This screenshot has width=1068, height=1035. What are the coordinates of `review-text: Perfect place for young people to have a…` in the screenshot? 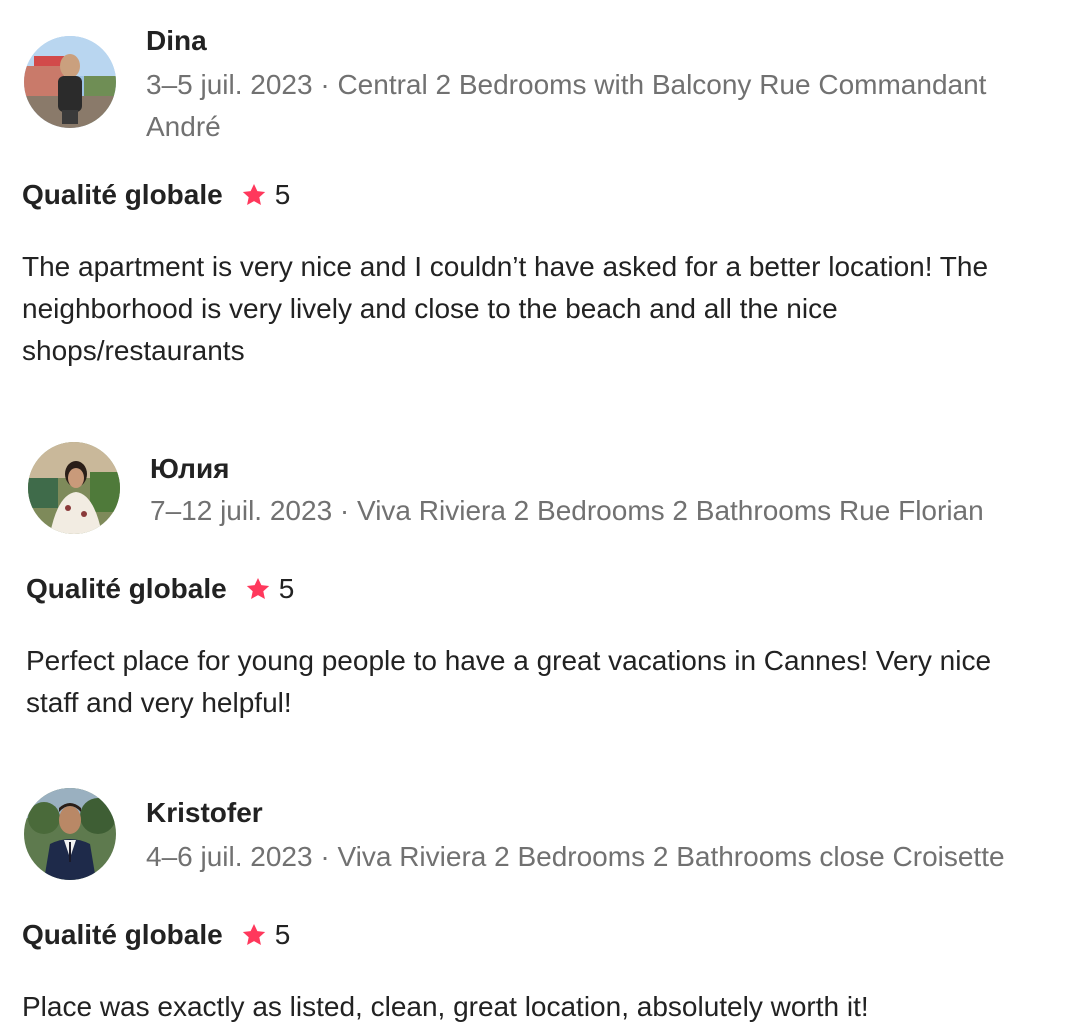 It's located at (509, 681).